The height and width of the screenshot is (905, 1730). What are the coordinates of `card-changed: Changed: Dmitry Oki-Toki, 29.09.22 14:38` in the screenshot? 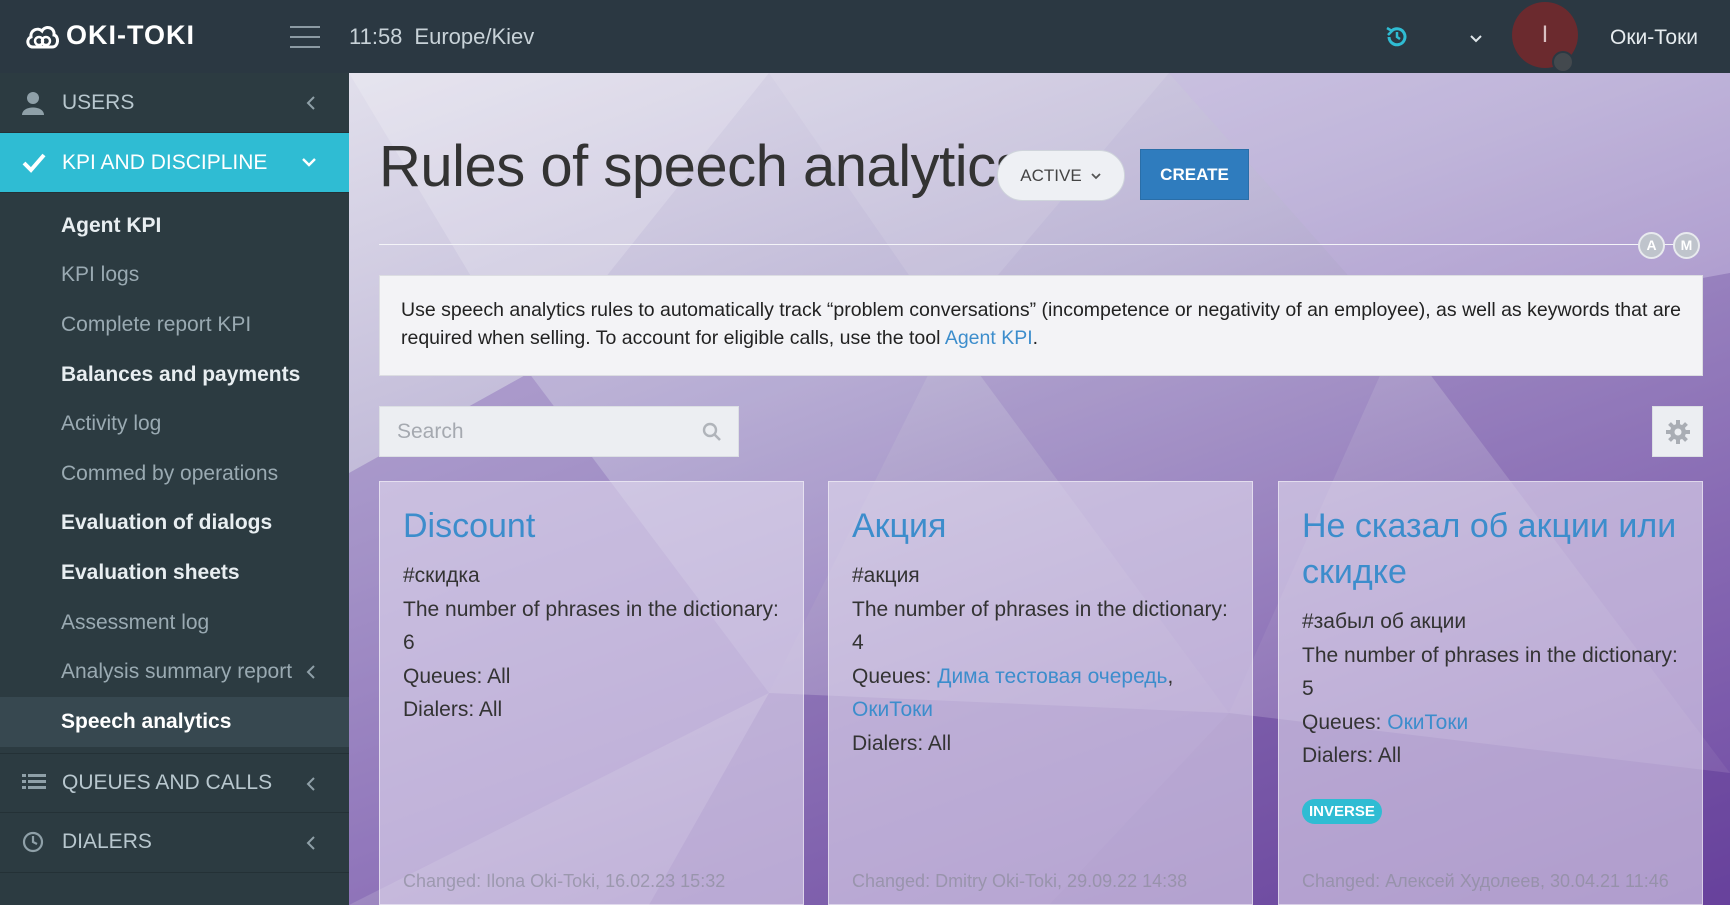 It's located at (1020, 881).